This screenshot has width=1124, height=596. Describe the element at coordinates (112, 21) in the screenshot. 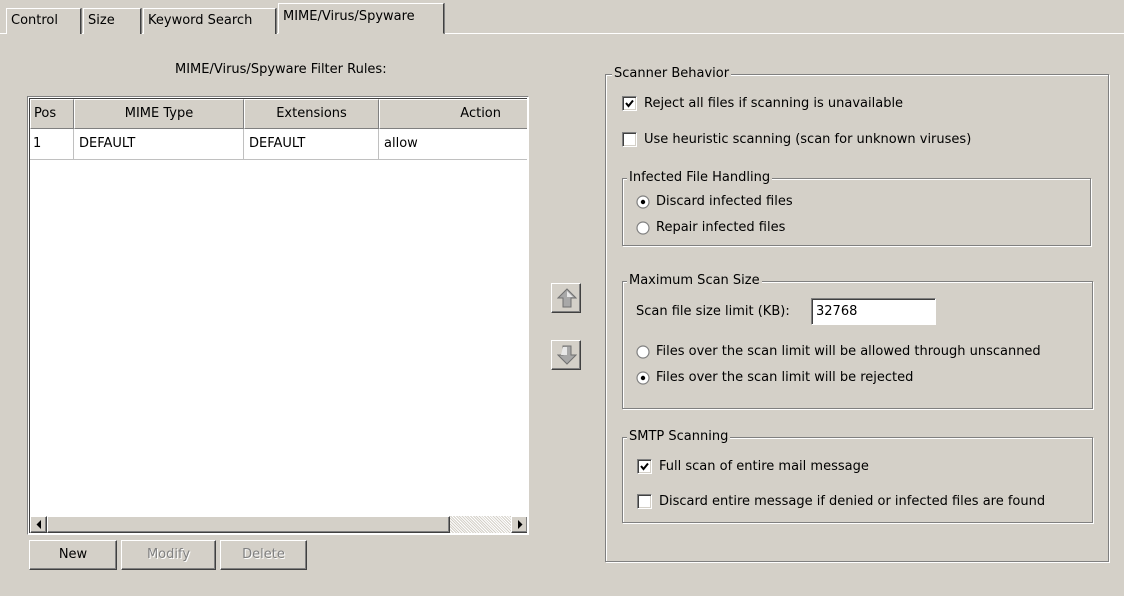

I see `tab-size: Size` at that location.